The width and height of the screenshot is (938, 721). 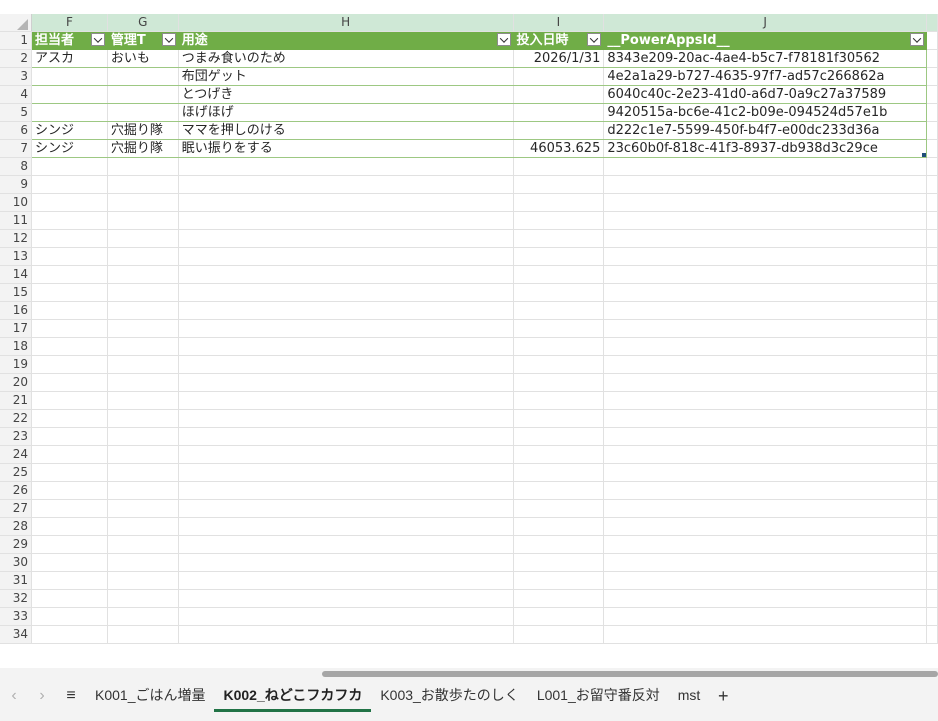 I want to click on column-header-k, so click(x=932, y=23).